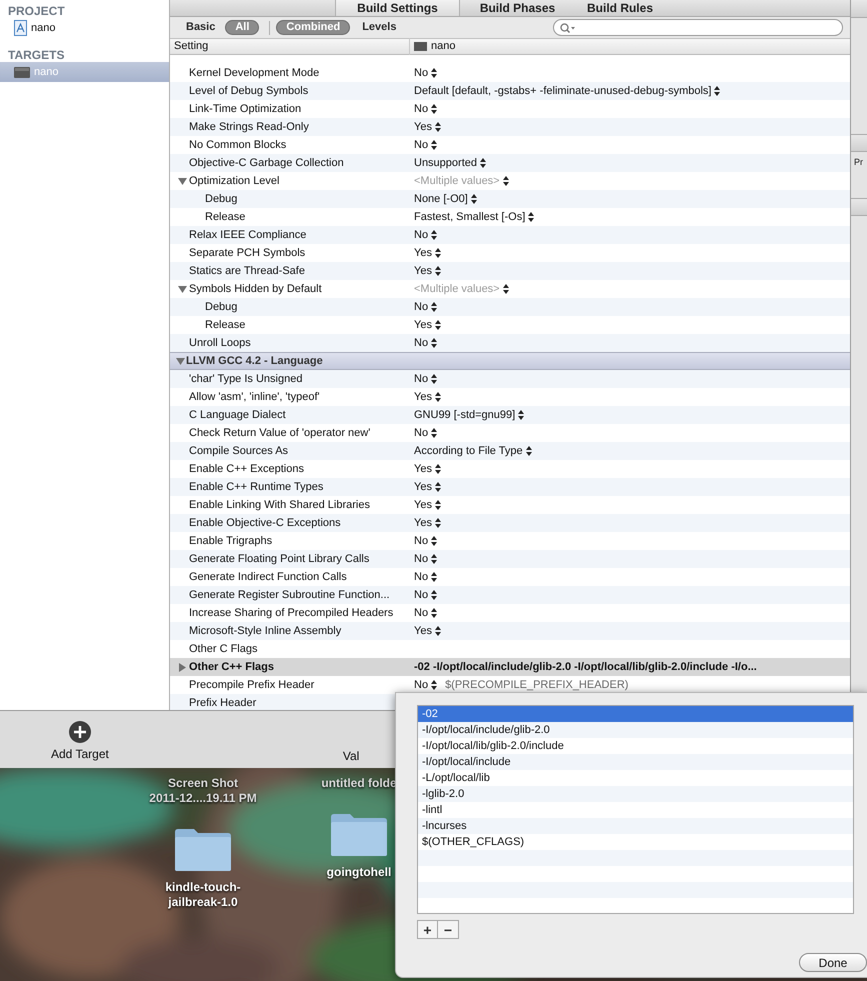  I want to click on setting-row: Level of Debug Symbols Default [default, -gstabs+ -feliminate-unused-debug-symbols], so click(510, 91).